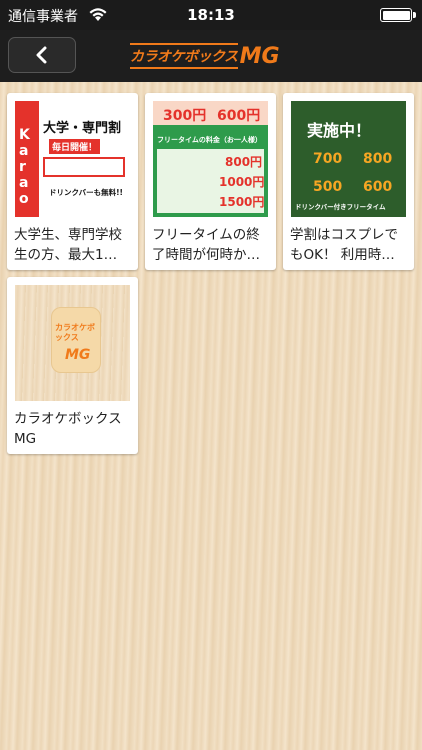 The height and width of the screenshot is (750, 422). What do you see at coordinates (68, 429) in the screenshot?
I see `card-title: カラオケボックスMG` at bounding box center [68, 429].